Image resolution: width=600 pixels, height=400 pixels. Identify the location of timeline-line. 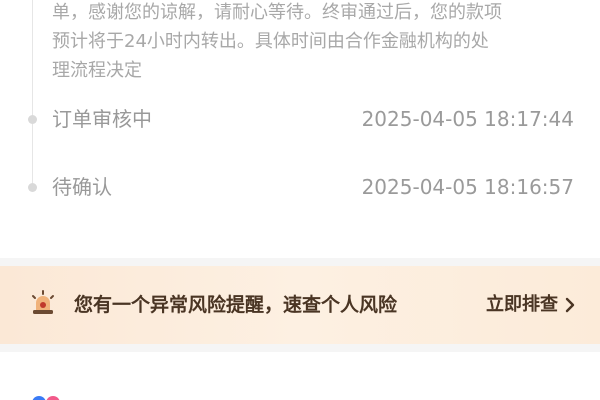
(32, 95).